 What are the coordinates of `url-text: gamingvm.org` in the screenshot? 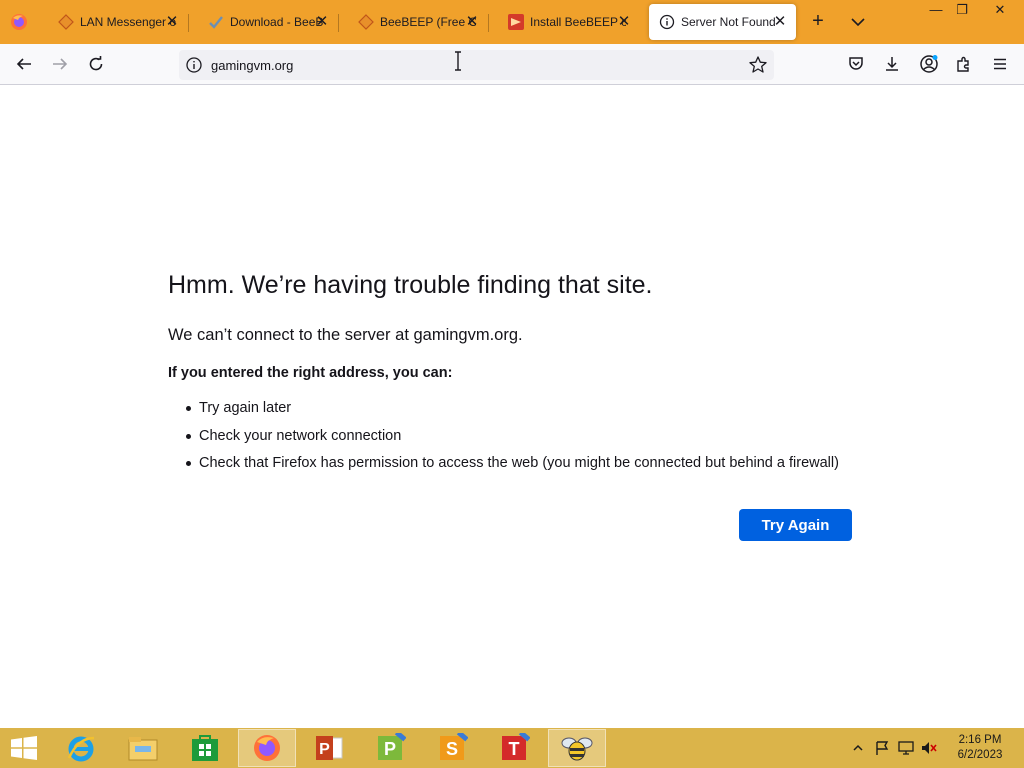 It's located at (252, 65).